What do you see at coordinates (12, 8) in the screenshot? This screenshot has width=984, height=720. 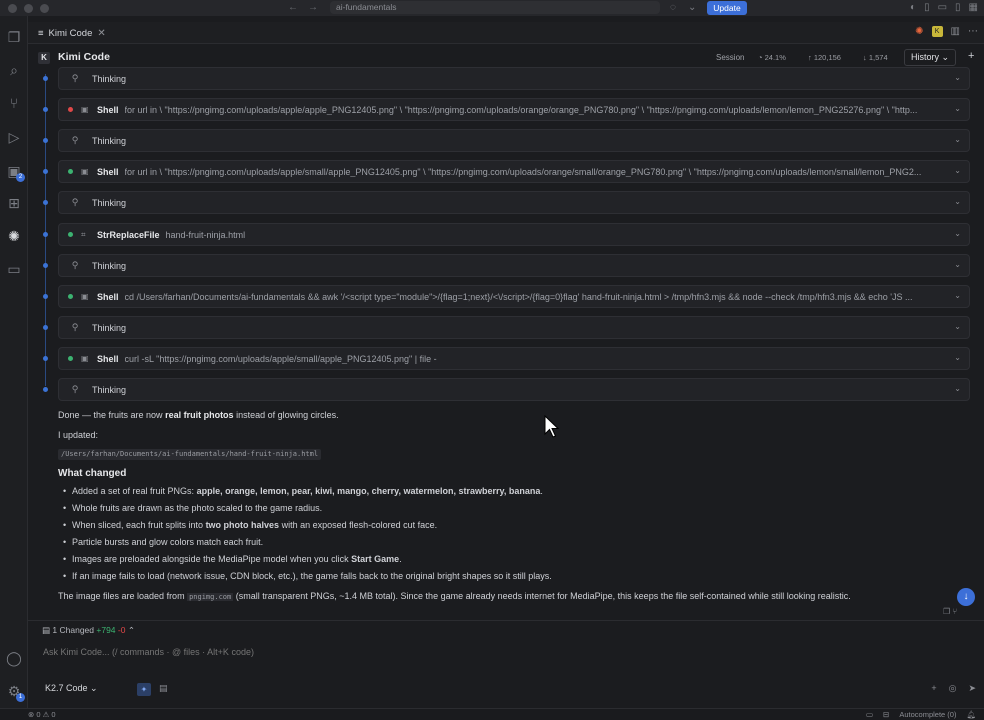 I see `close-window-button` at bounding box center [12, 8].